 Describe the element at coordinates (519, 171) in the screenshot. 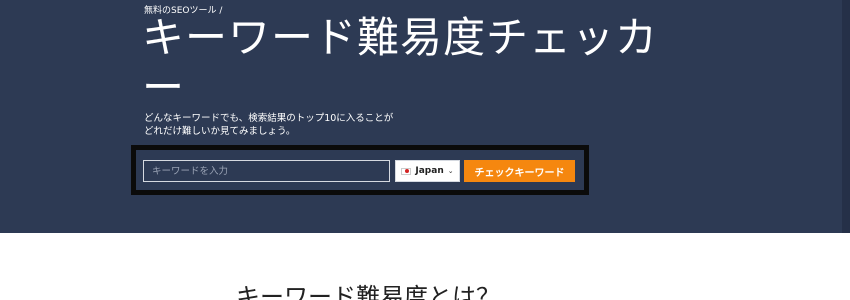

I see `check-keyword-button: チェックキーワード` at that location.